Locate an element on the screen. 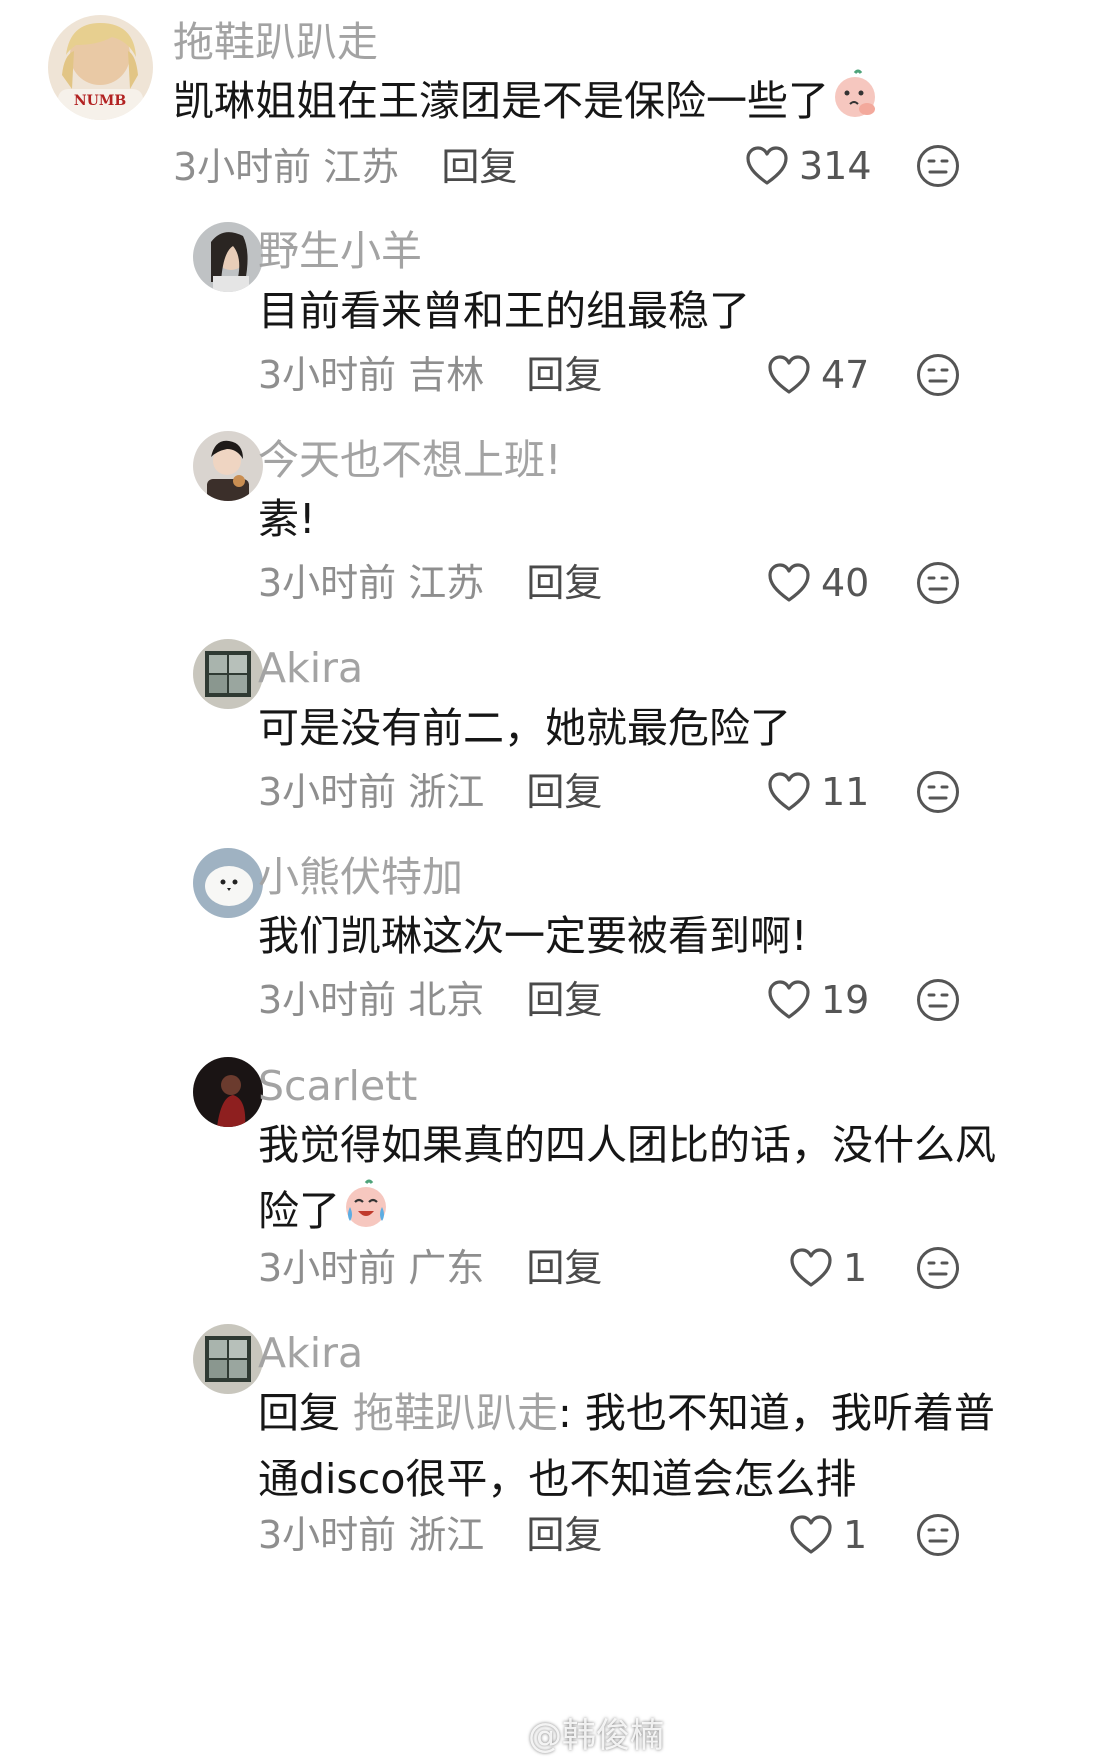 The image size is (1119, 1759). username: 拖鞋趴趴走 is located at coordinates (275, 42).